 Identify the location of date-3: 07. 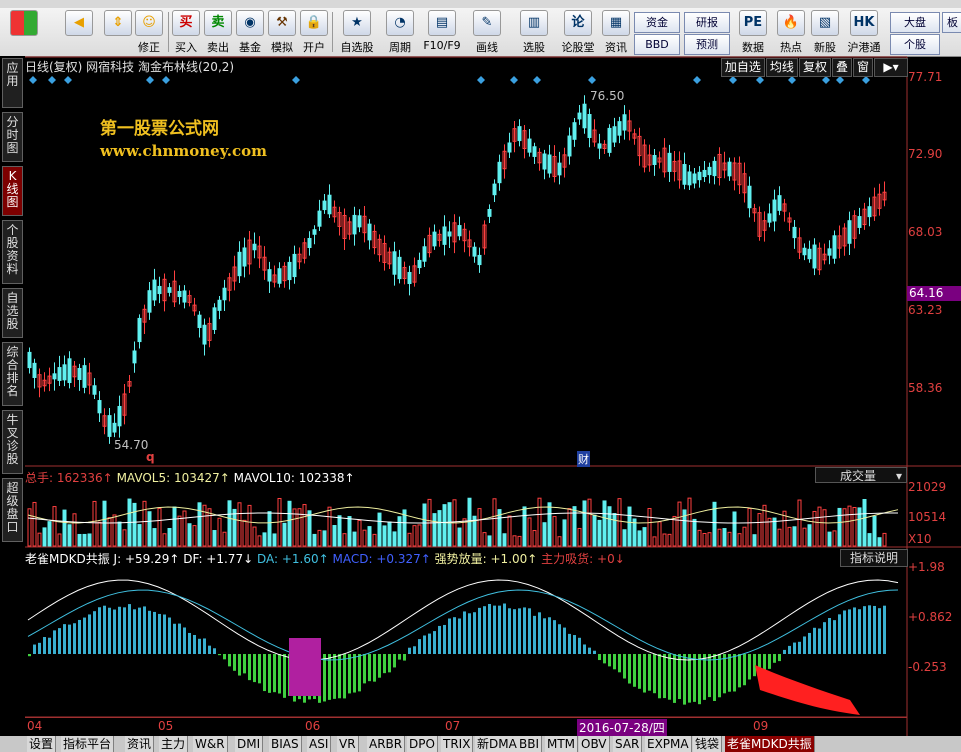
(453, 726).